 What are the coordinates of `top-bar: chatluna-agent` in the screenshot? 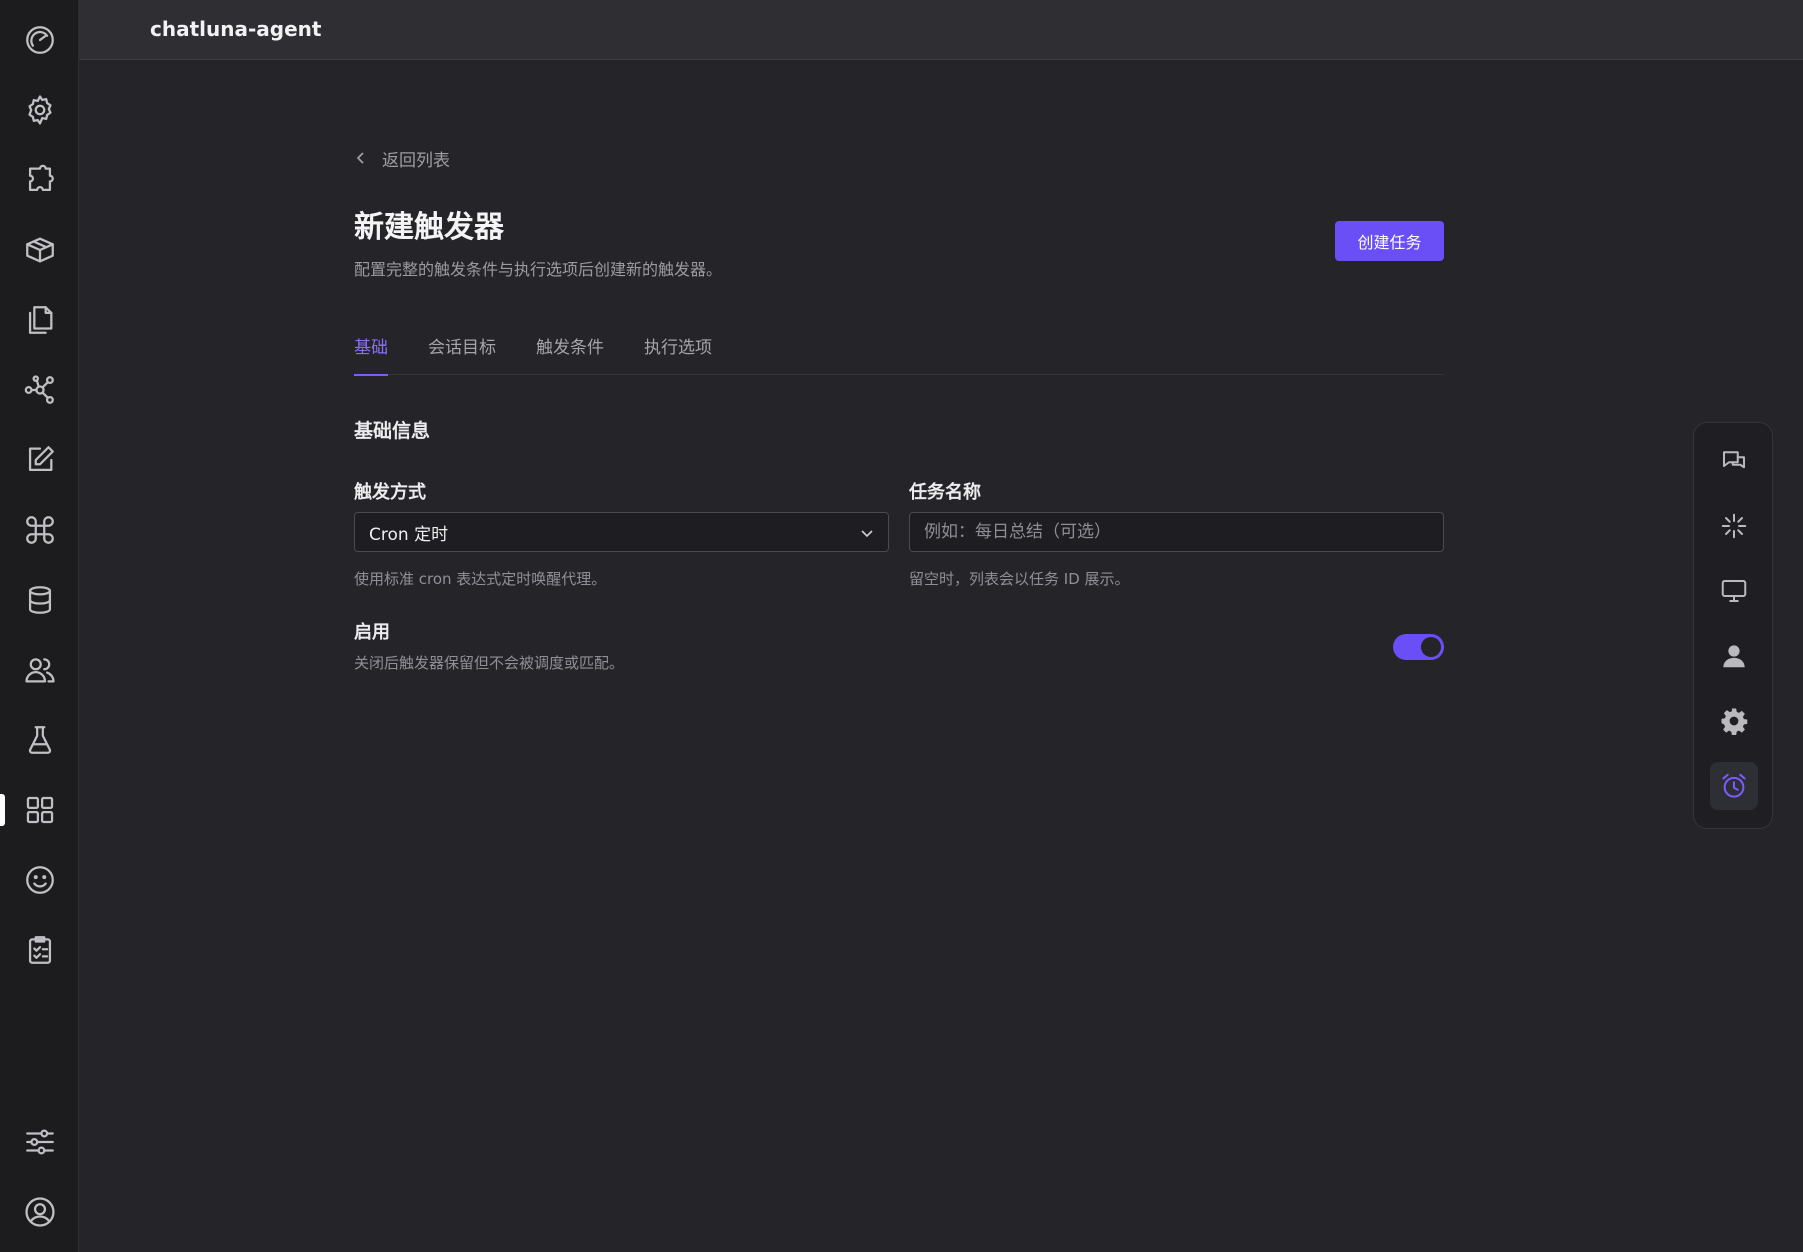 It's located at (941, 30).